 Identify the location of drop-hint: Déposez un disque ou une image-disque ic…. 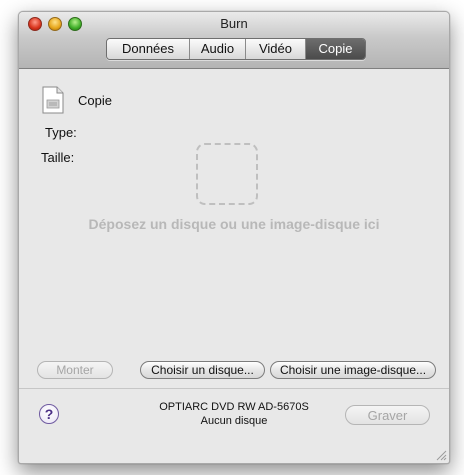
(234, 224).